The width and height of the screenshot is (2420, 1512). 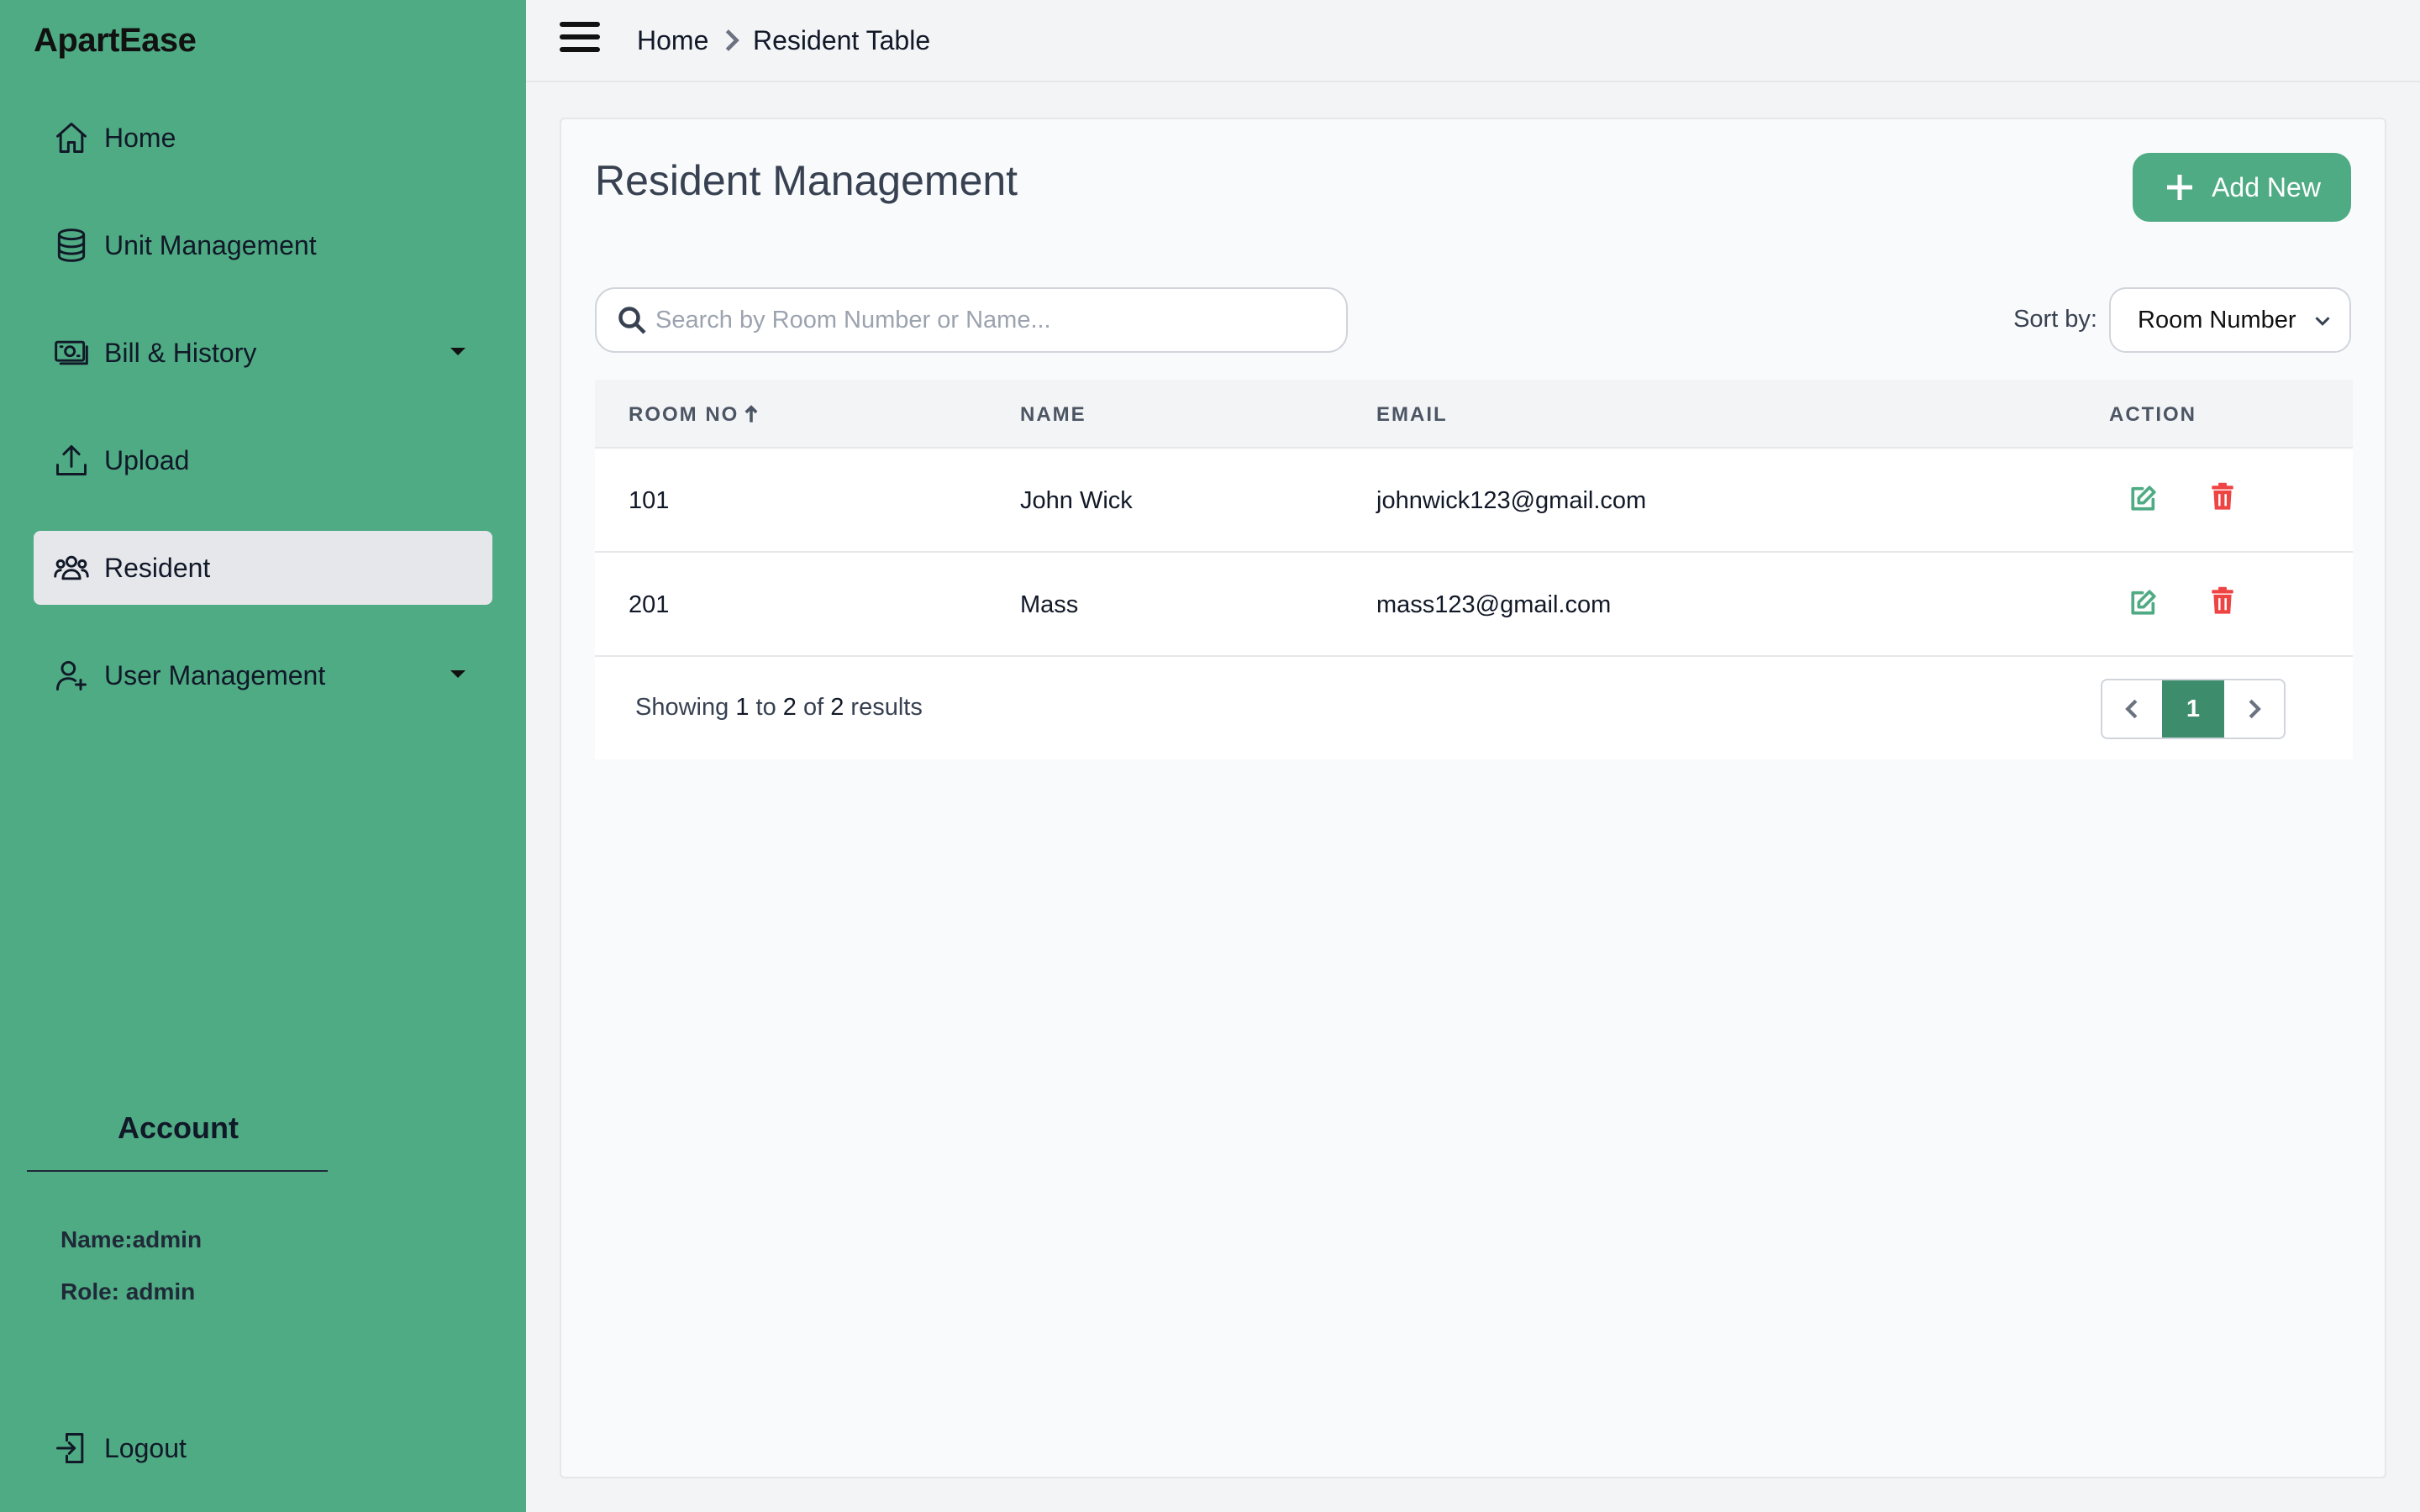 I want to click on sidebar-item-home: Home, so click(x=263, y=138).